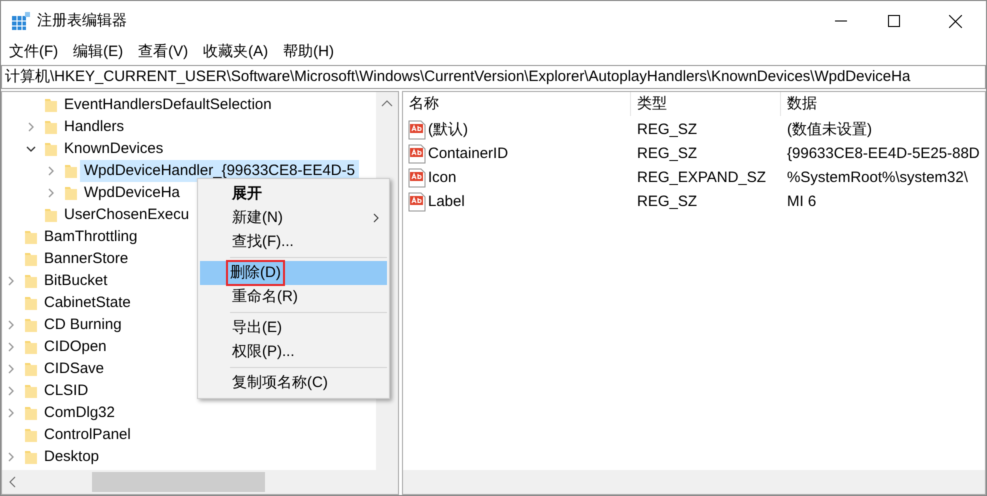 Image resolution: width=987 pixels, height=496 pixels. What do you see at coordinates (442, 178) in the screenshot?
I see `value-name: Icon` at bounding box center [442, 178].